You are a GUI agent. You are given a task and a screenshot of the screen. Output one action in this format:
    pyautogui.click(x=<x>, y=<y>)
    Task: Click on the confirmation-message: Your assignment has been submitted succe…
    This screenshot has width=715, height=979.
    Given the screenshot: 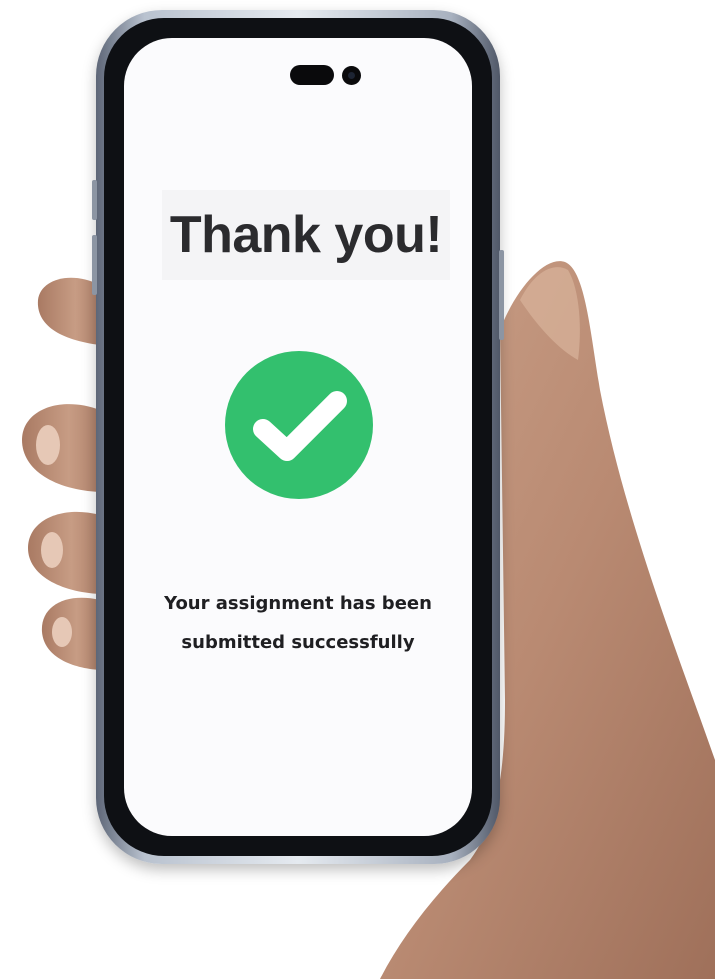 What is the action you would take?
    pyautogui.click(x=298, y=623)
    